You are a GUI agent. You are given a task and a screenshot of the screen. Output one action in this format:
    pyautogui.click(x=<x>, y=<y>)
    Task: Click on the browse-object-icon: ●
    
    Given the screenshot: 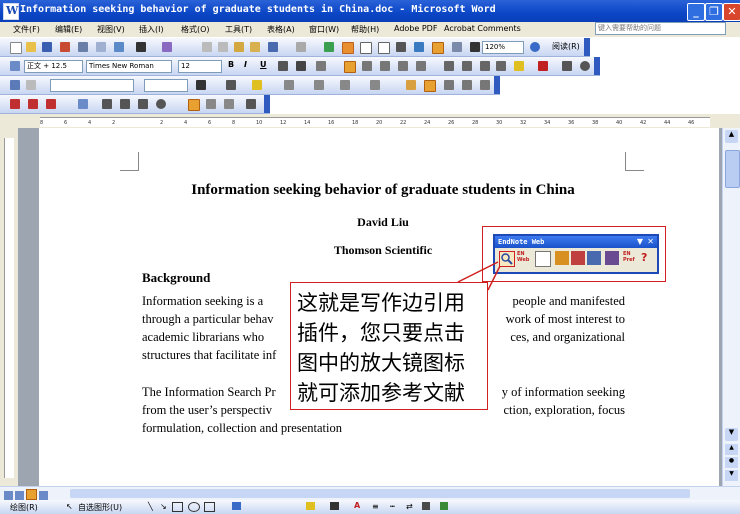 What is the action you would take?
    pyautogui.click(x=731, y=462)
    